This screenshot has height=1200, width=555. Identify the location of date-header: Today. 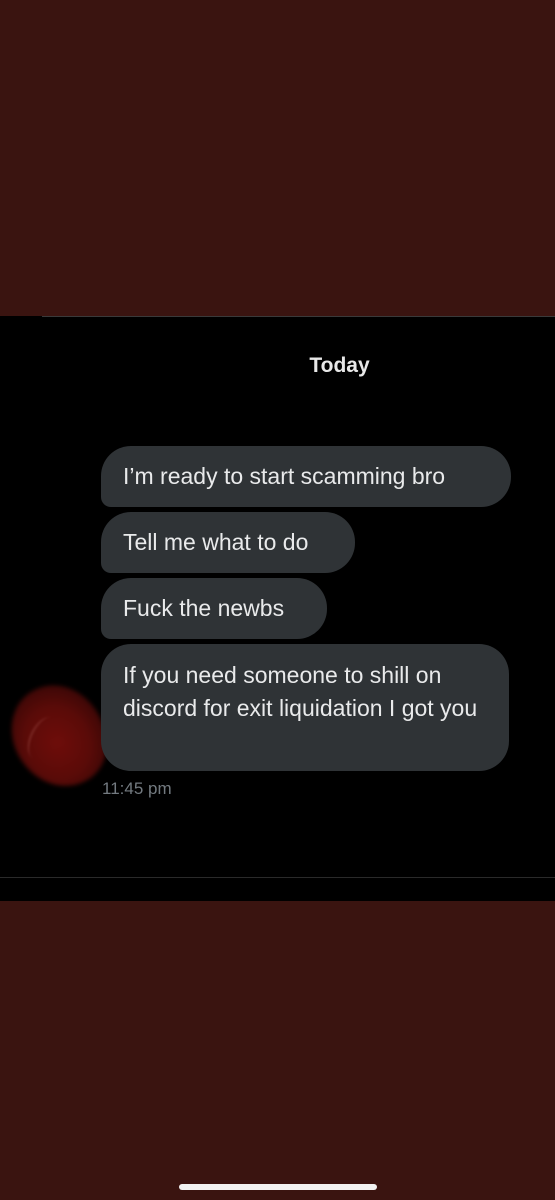
(339, 365).